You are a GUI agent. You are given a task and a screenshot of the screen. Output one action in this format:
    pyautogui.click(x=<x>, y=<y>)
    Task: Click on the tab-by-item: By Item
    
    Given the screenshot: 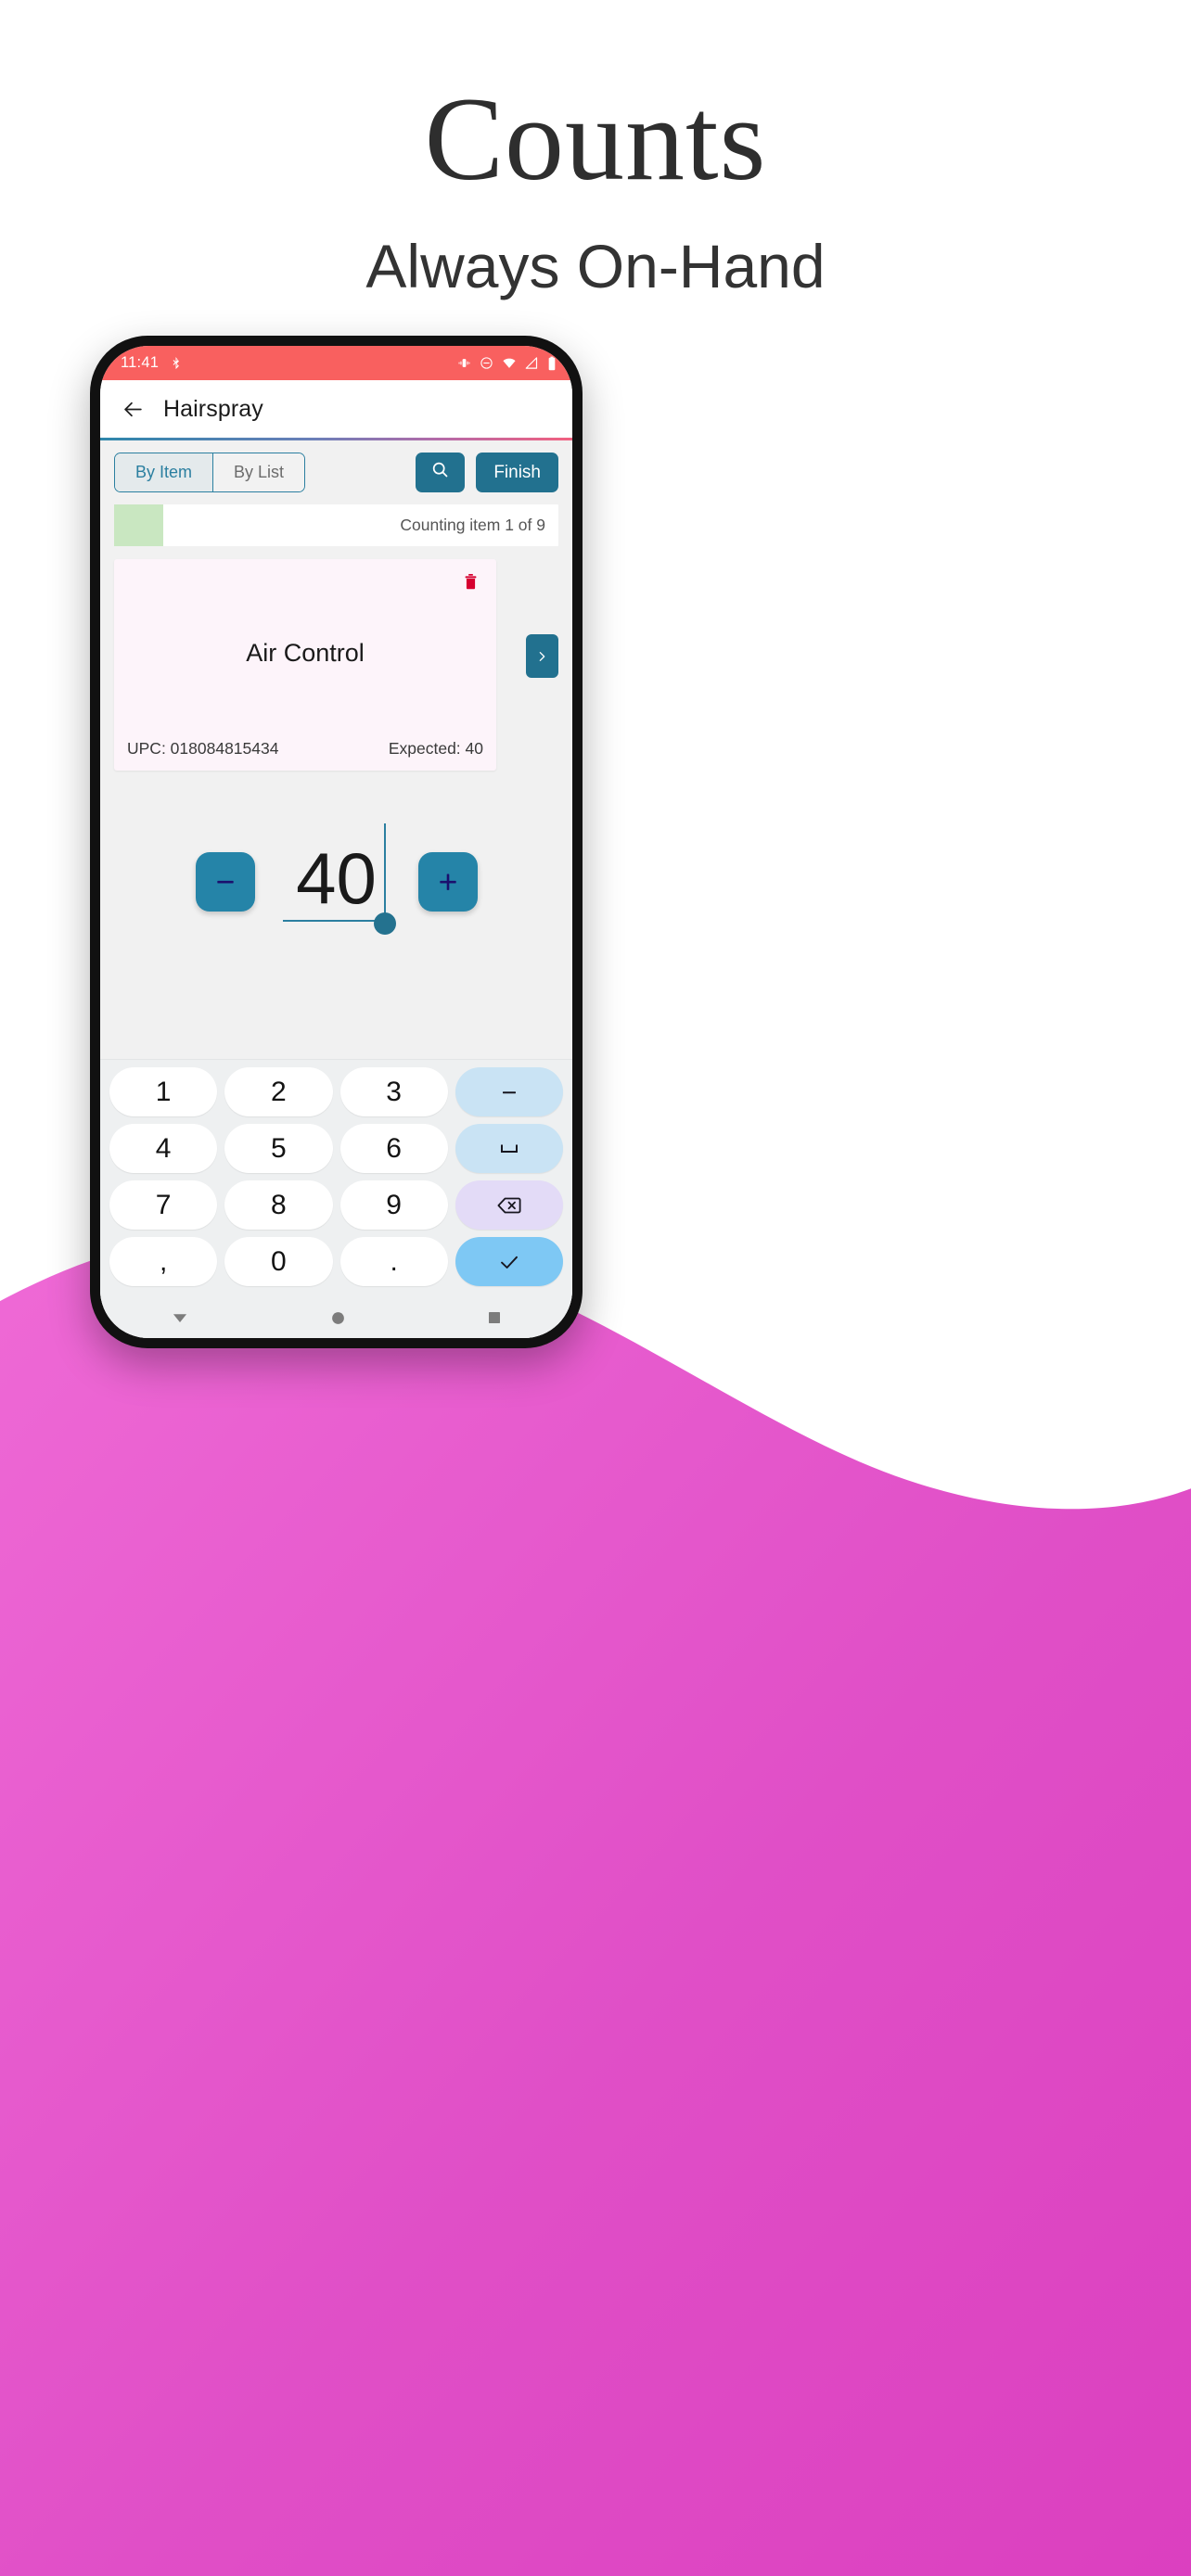 What is the action you would take?
    pyautogui.click(x=164, y=472)
    